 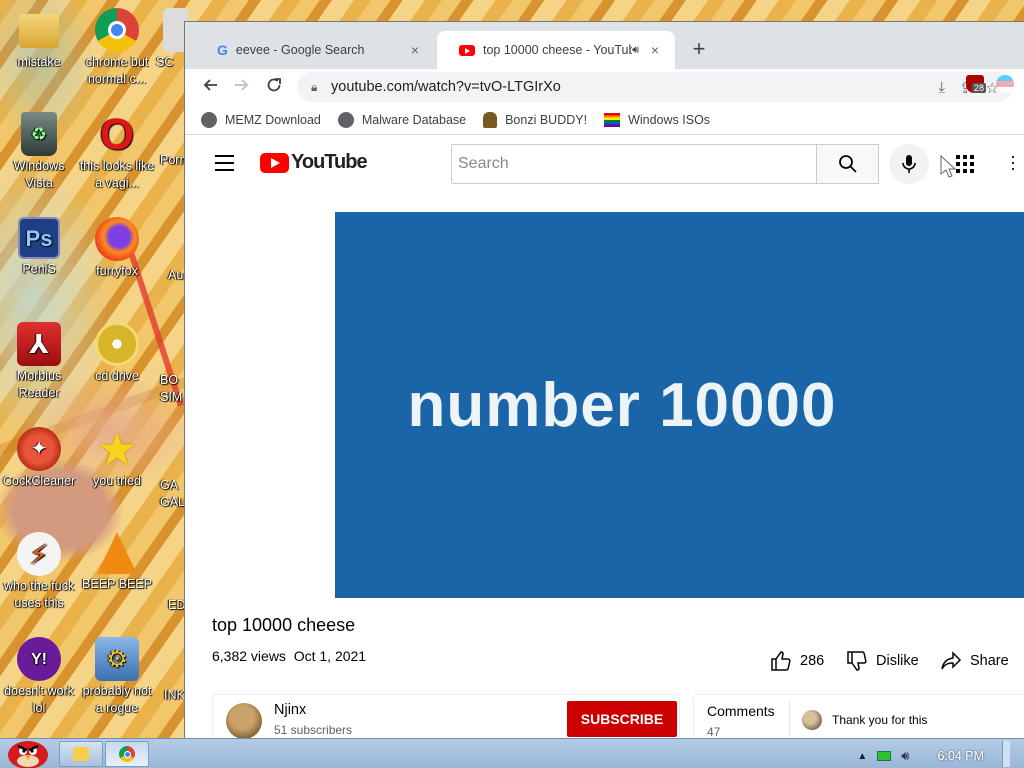 I want to click on thumbs-down-icon, so click(x=857, y=661).